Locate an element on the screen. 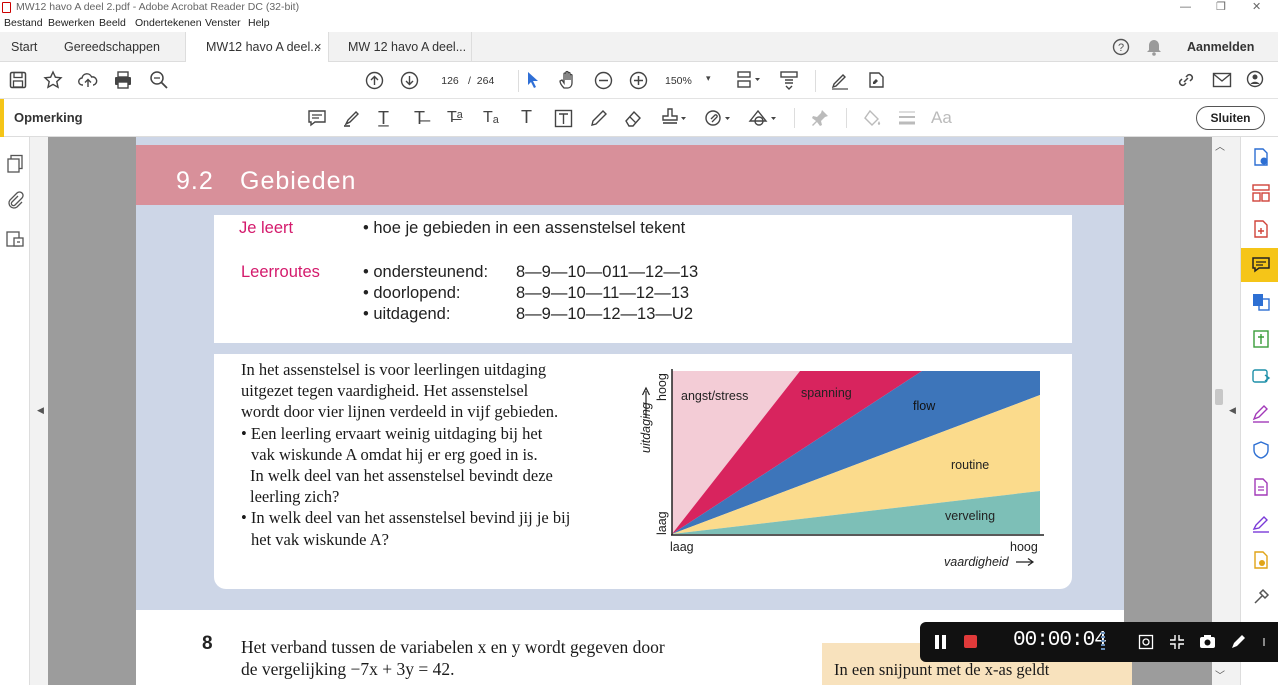  camera-icon is located at coordinates (1207, 641).